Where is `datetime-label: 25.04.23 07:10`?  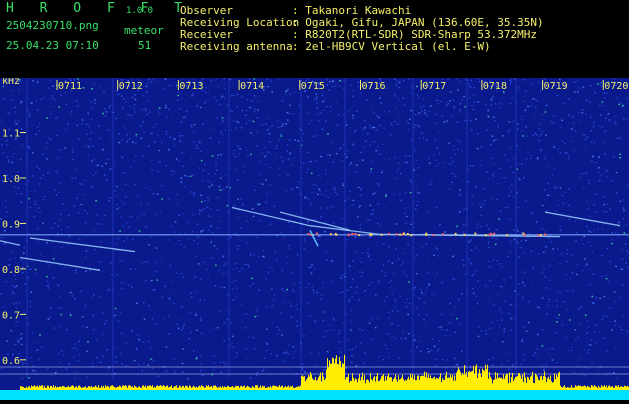 datetime-label: 25.04.23 07:10 is located at coordinates (52, 46).